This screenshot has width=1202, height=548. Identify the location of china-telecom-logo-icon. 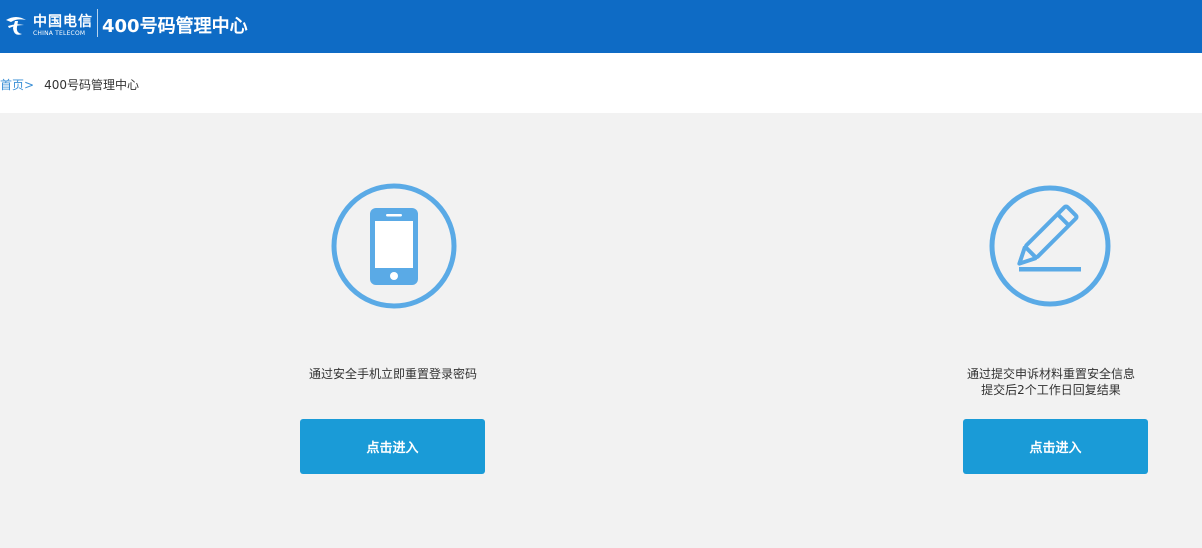
(16, 26).